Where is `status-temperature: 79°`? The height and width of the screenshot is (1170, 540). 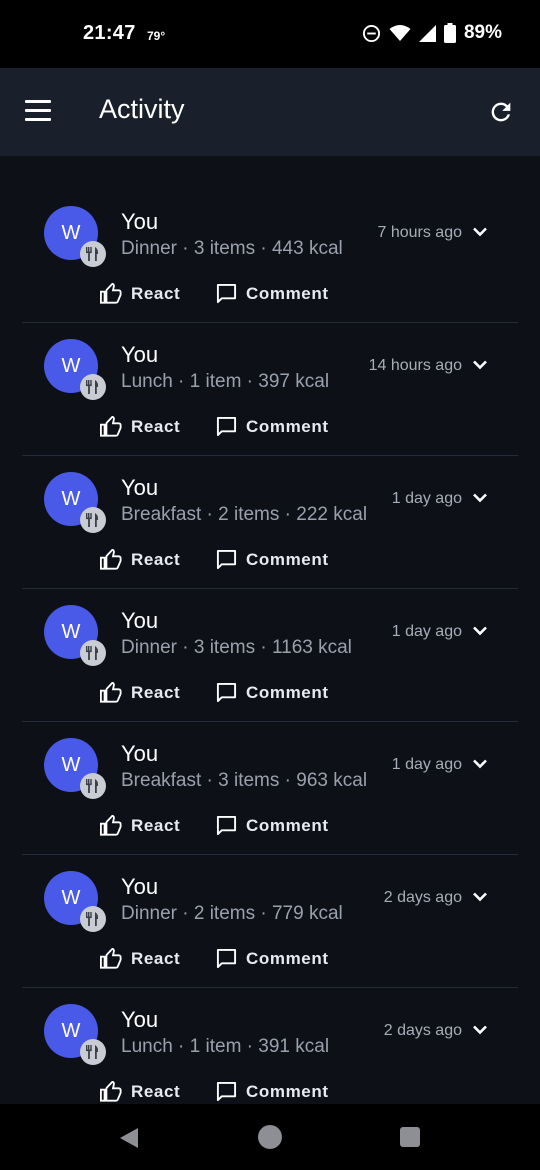
status-temperature: 79° is located at coordinates (156, 36).